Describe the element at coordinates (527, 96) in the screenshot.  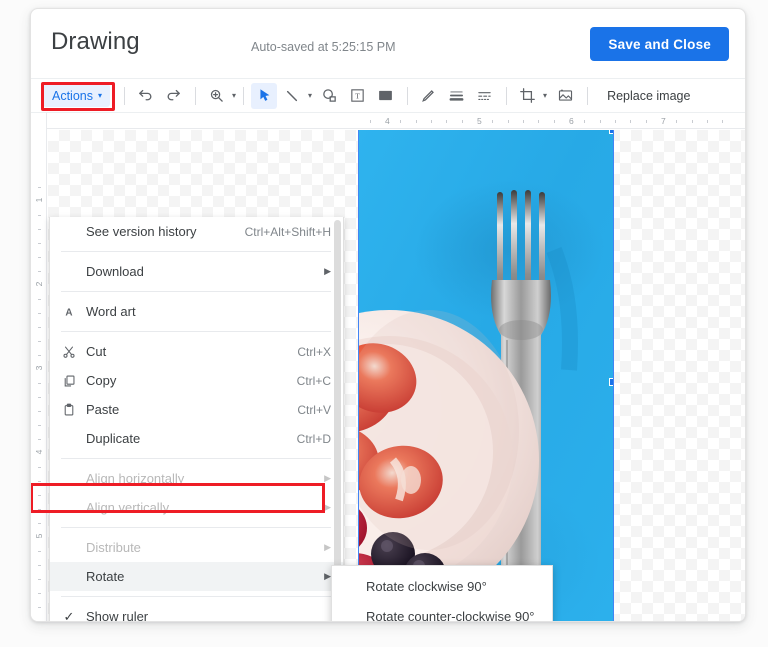
I see `crop-icon` at that location.